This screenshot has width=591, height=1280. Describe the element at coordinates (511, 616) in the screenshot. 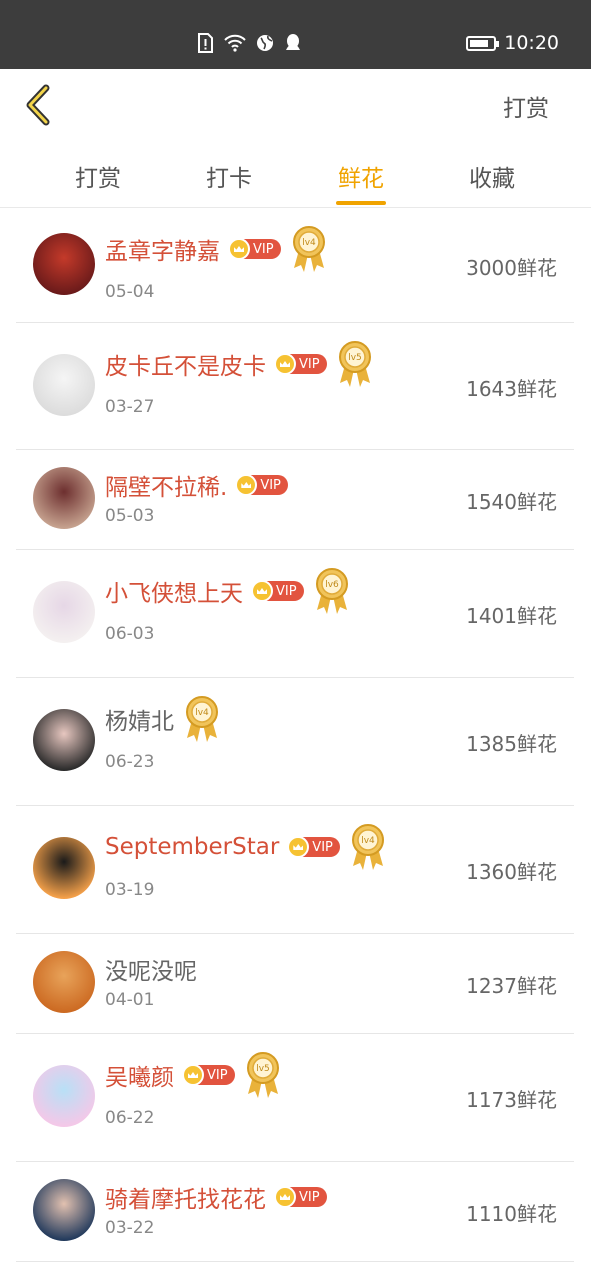

I see `flower-amount: 1401鲜花` at that location.